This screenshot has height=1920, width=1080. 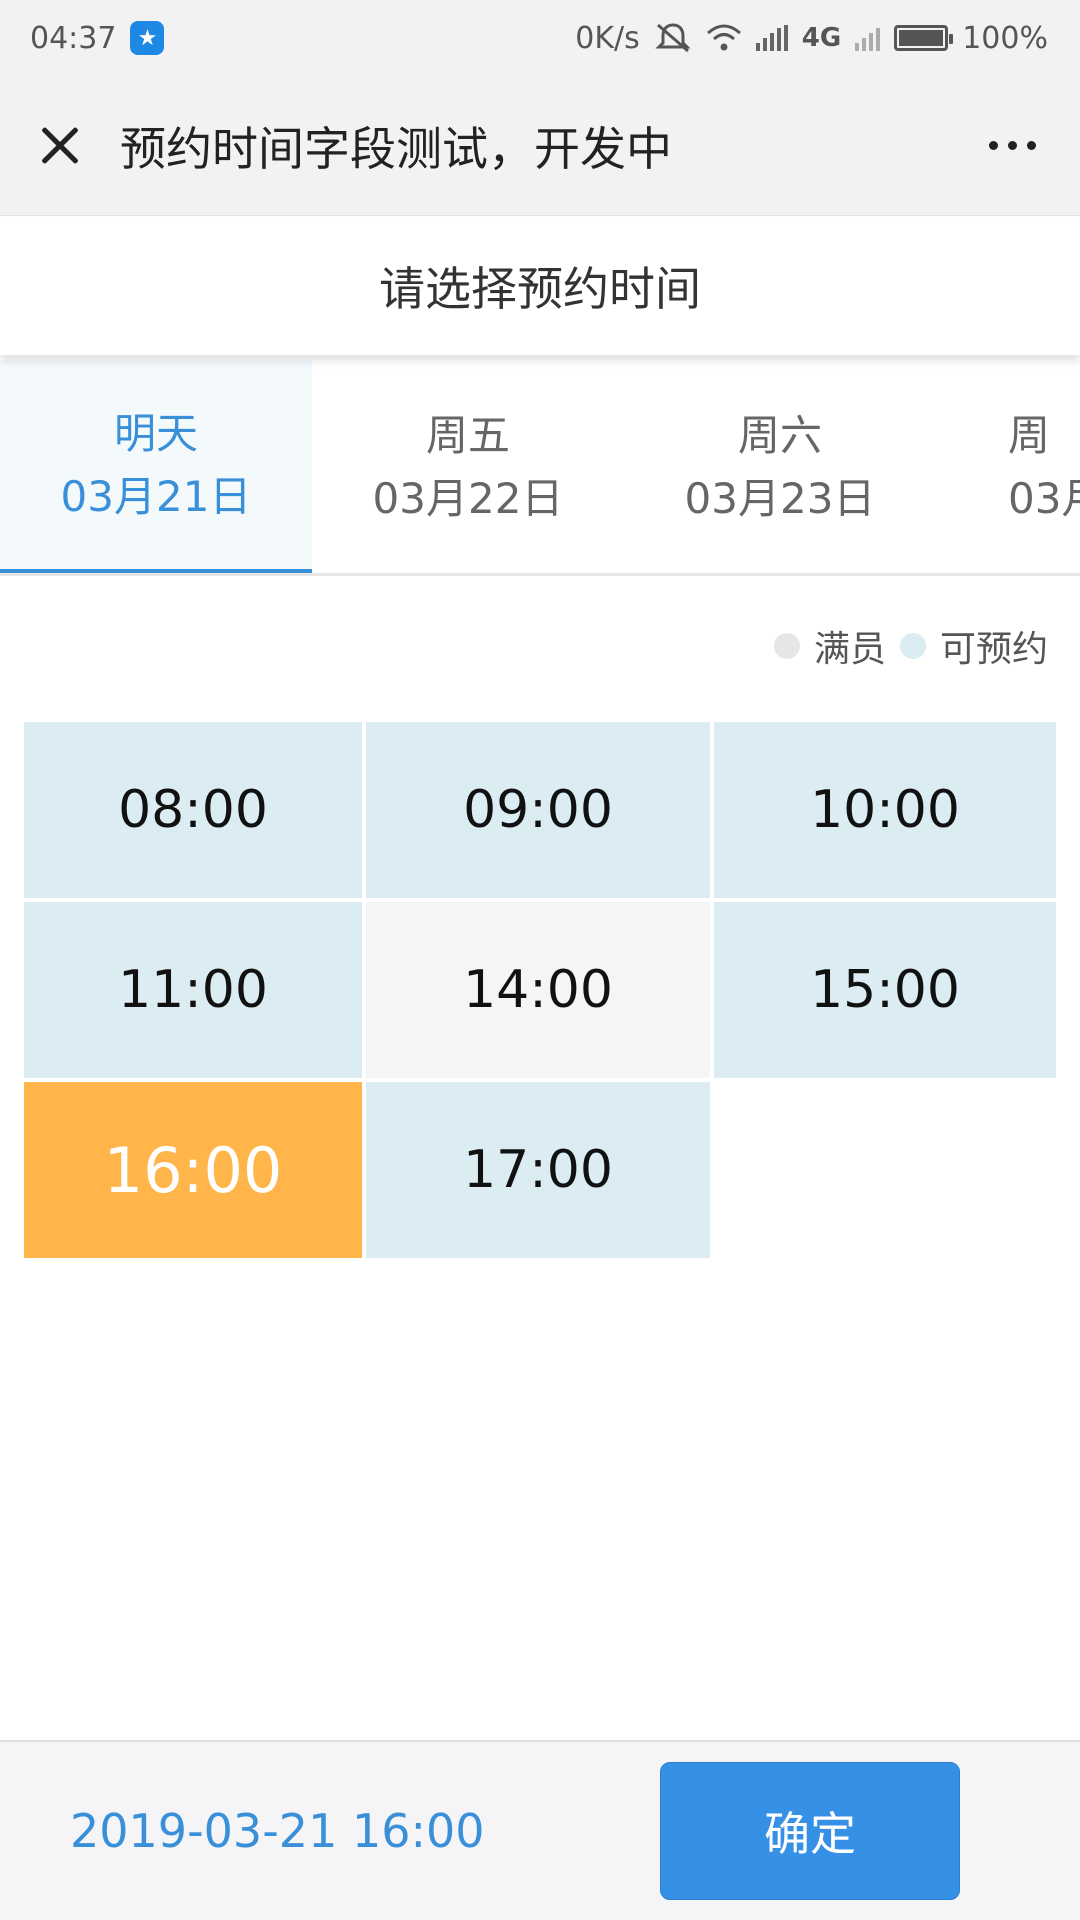 What do you see at coordinates (673, 38) in the screenshot?
I see `mute-icon` at bounding box center [673, 38].